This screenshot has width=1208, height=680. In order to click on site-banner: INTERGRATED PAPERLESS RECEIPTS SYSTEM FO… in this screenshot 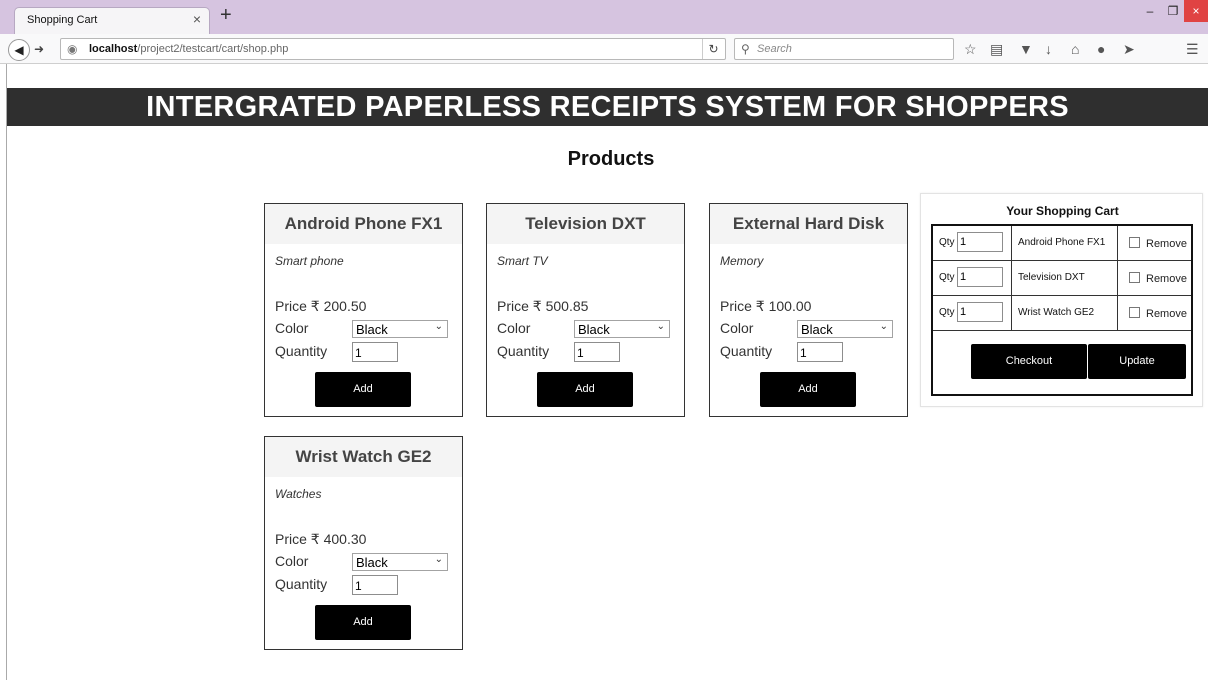, I will do `click(607, 107)`.